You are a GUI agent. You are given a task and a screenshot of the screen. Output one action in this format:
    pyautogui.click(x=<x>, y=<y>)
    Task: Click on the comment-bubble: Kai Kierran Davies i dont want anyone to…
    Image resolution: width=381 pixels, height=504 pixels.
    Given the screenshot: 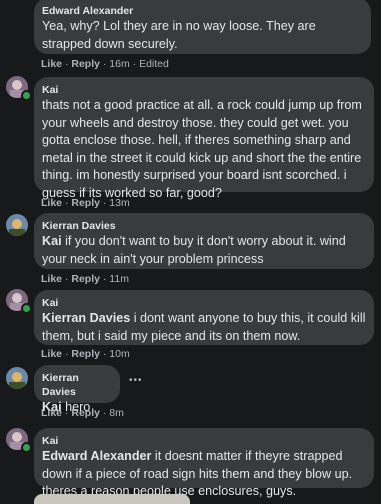 What is the action you would take?
    pyautogui.click(x=204, y=317)
    